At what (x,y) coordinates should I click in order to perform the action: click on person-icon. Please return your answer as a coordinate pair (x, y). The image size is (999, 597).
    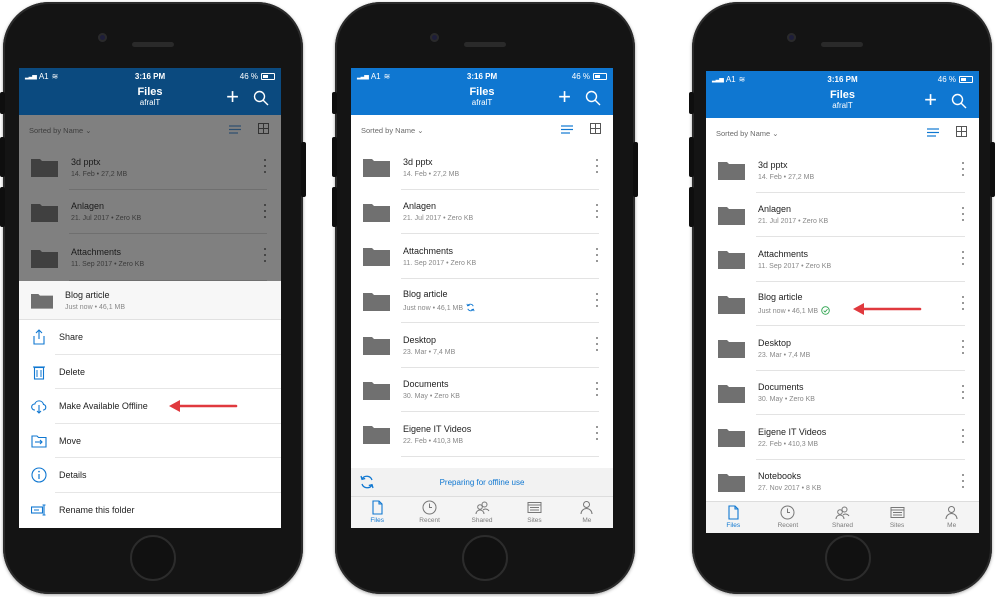
    Looking at the image, I should click on (951, 513).